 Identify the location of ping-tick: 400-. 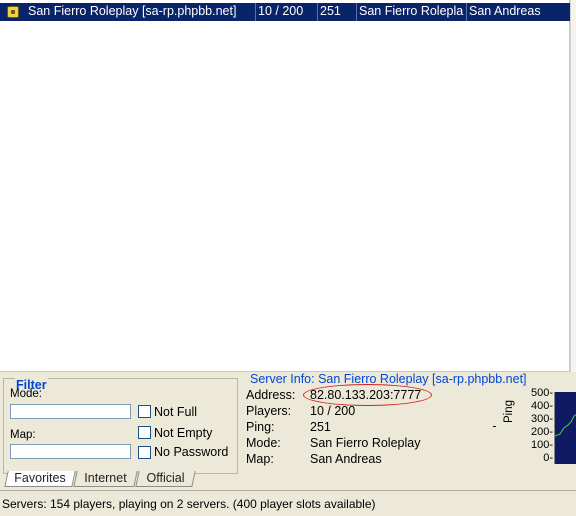
(541, 406).